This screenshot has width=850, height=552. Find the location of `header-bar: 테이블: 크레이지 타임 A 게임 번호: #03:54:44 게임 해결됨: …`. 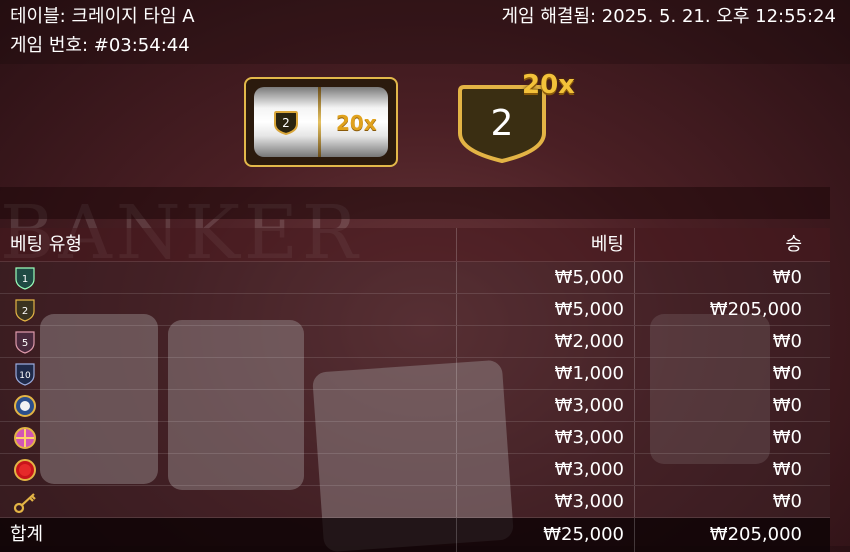

header-bar: 테이블: 크레이지 타임 A 게임 번호: #03:54:44 게임 해결됨: … is located at coordinates (425, 32).